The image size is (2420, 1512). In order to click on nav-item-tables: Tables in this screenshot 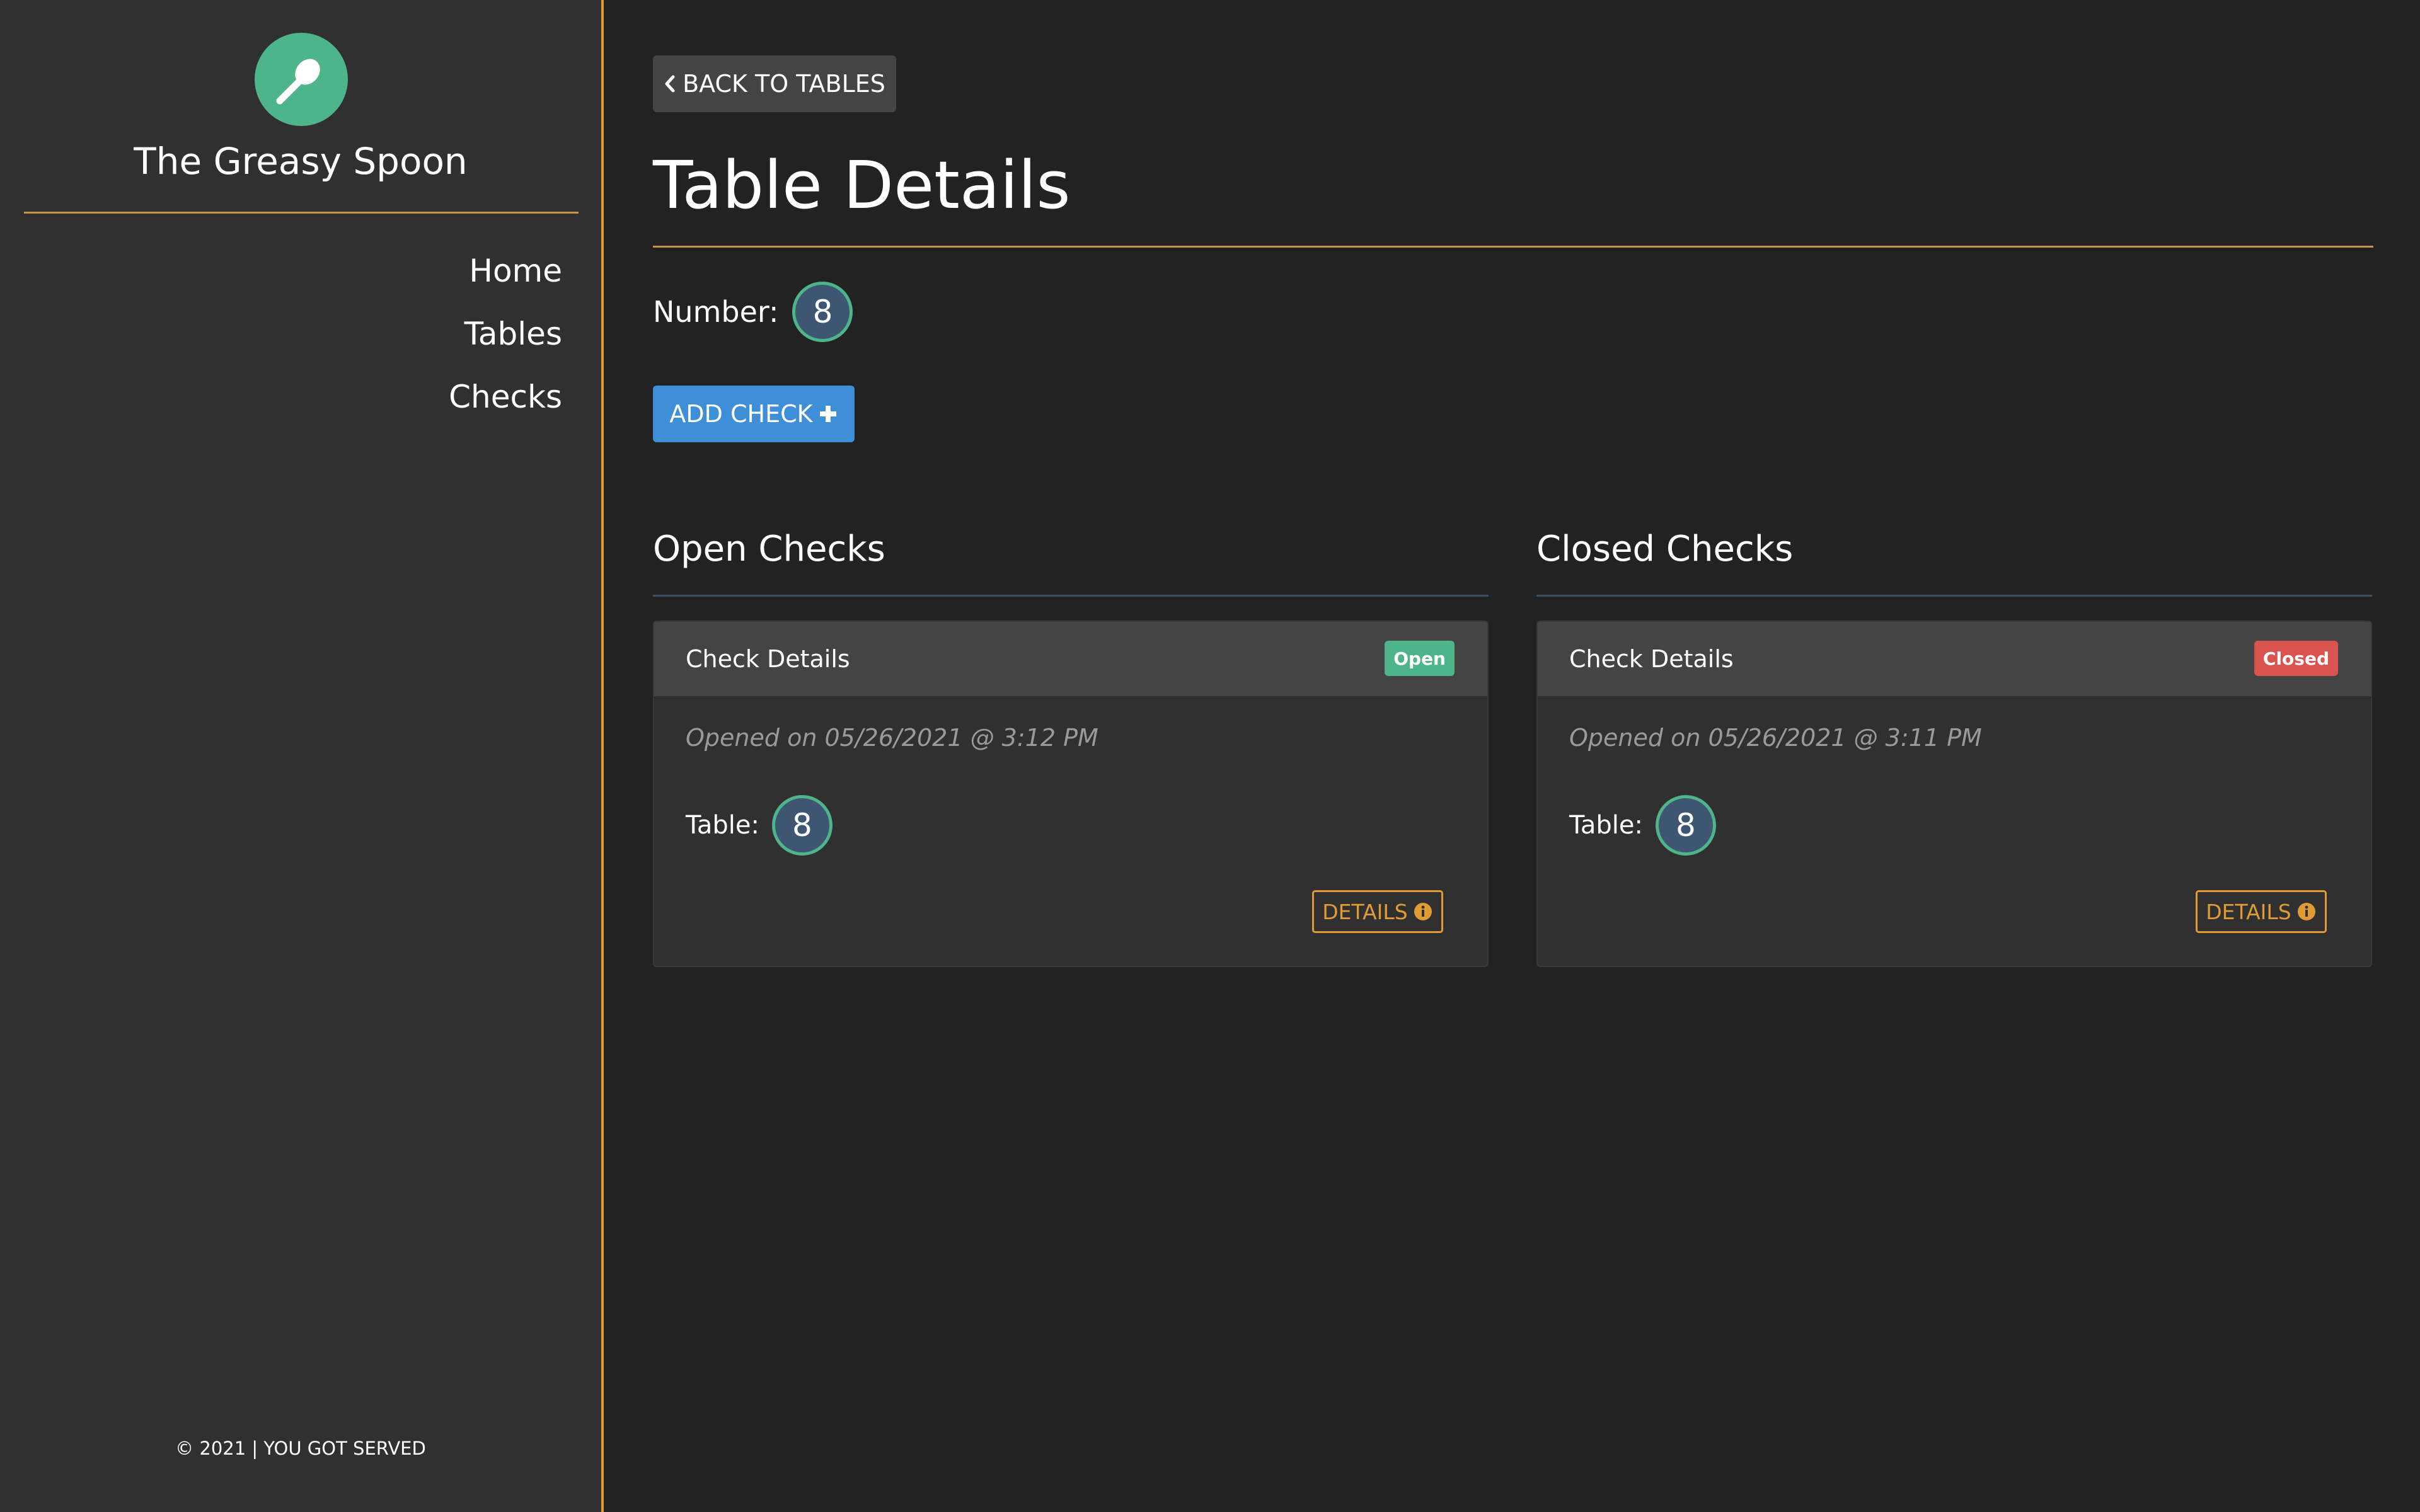, I will do `click(506, 338)`.